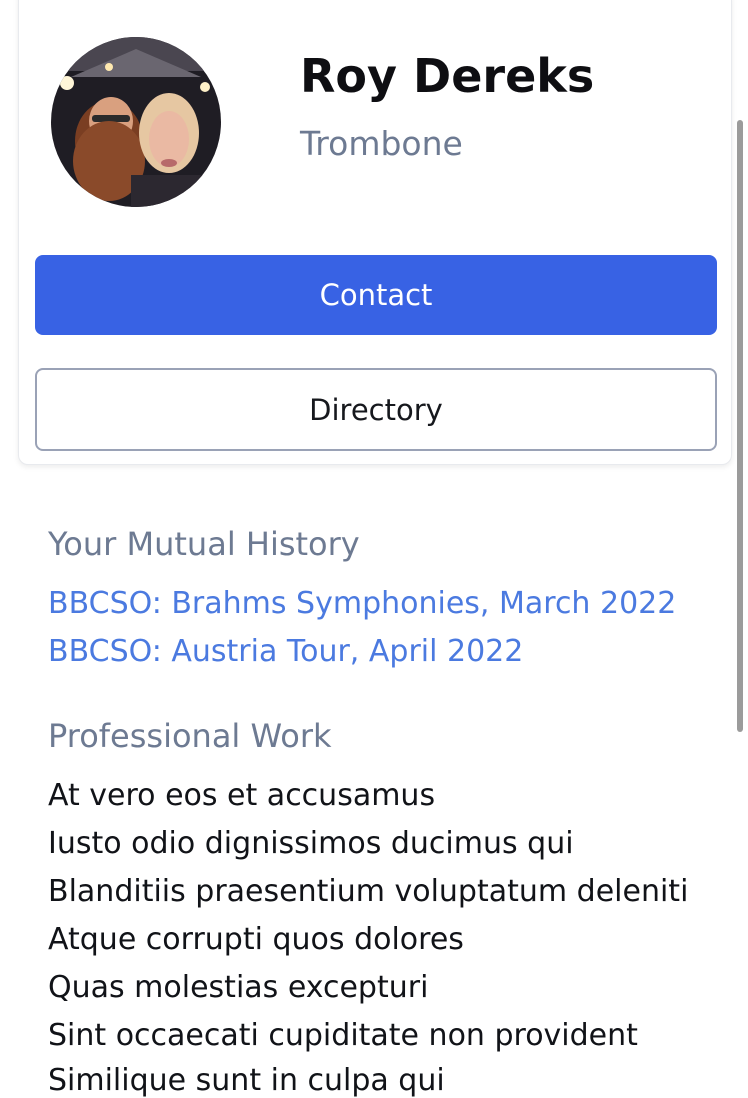 The width and height of the screenshot is (748, 1098). I want to click on avatar, so click(136, 122).